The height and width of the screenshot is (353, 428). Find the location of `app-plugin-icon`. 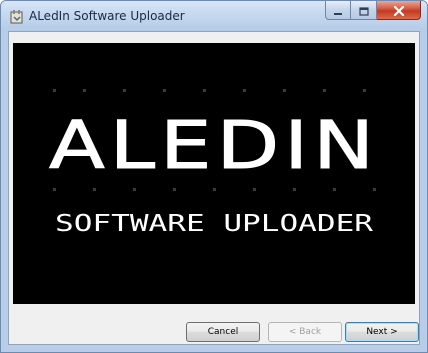

app-plugin-icon is located at coordinates (17, 17).